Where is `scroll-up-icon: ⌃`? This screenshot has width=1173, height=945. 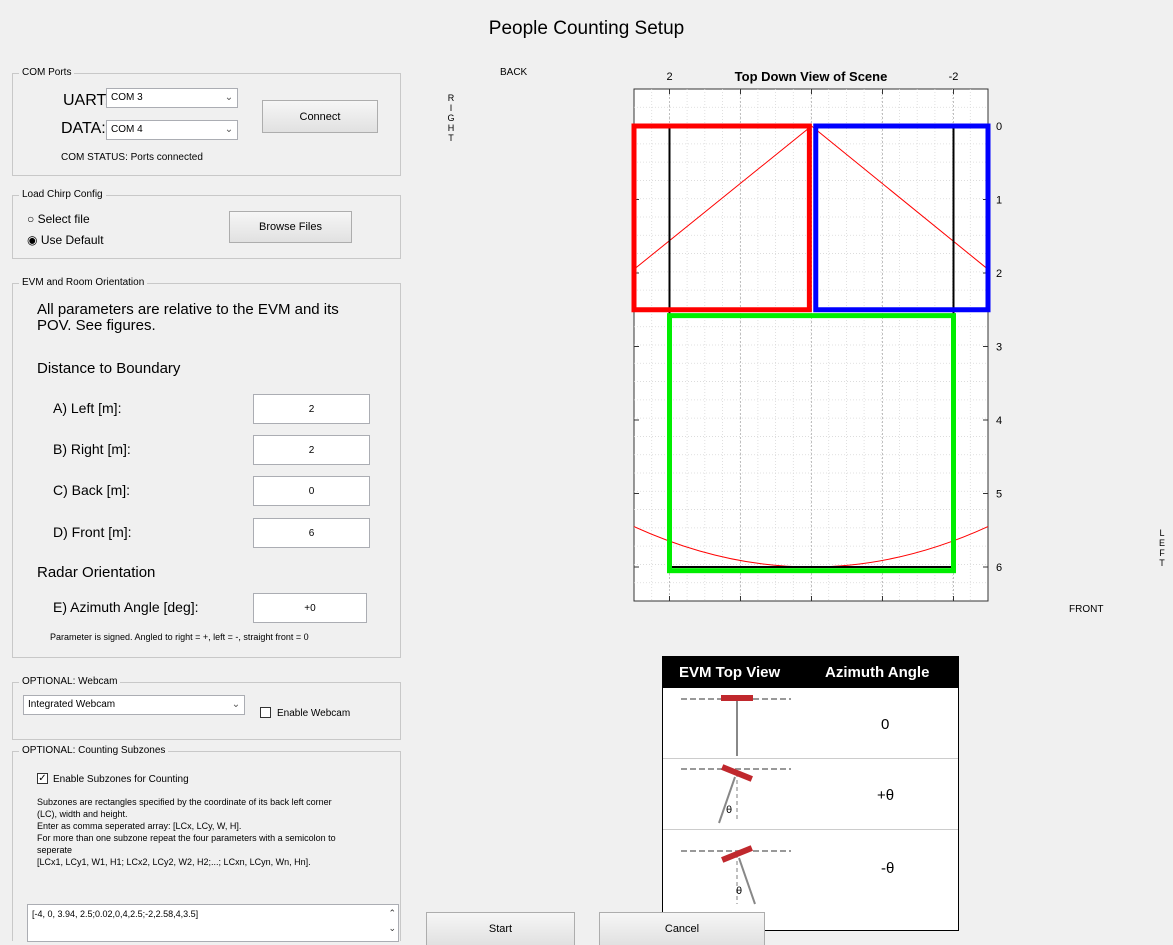 scroll-up-icon: ⌃ is located at coordinates (392, 913).